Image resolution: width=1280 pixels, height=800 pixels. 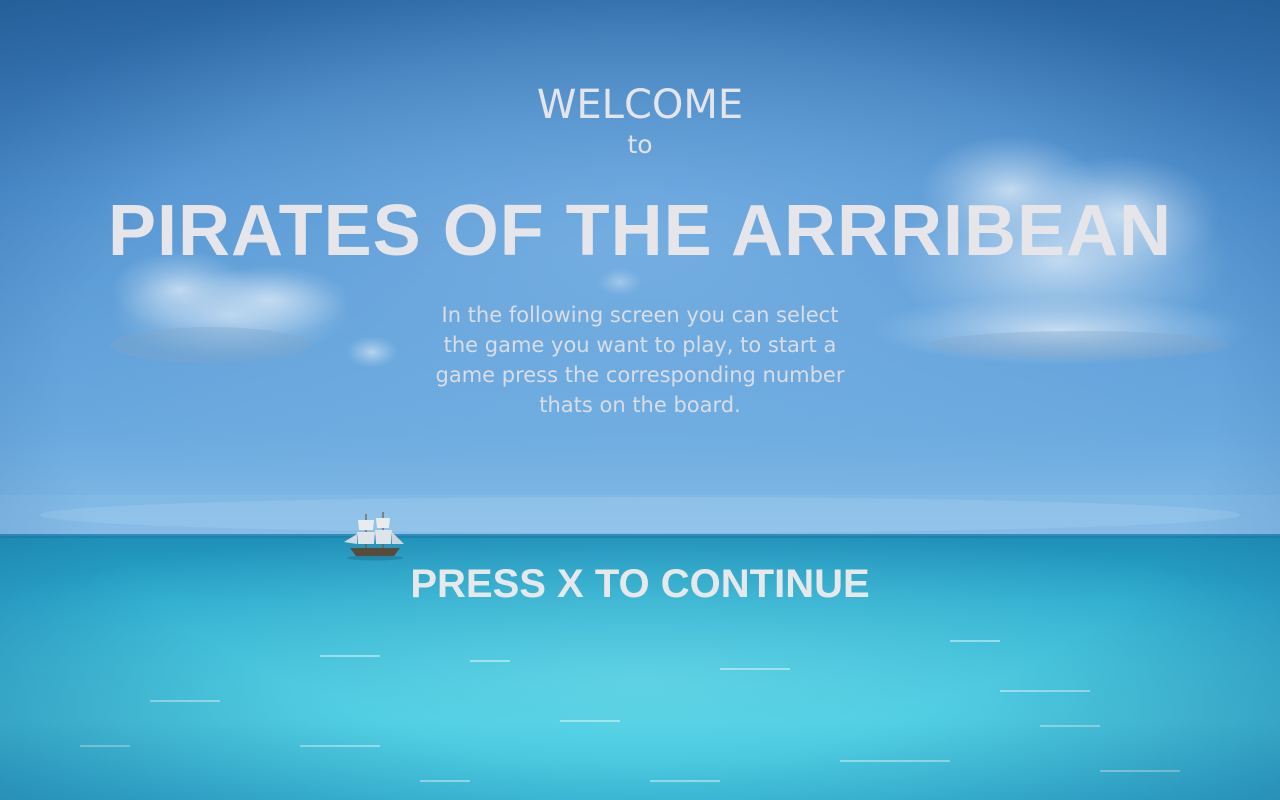 What do you see at coordinates (640, 144) in the screenshot?
I see `to-subheading: to` at bounding box center [640, 144].